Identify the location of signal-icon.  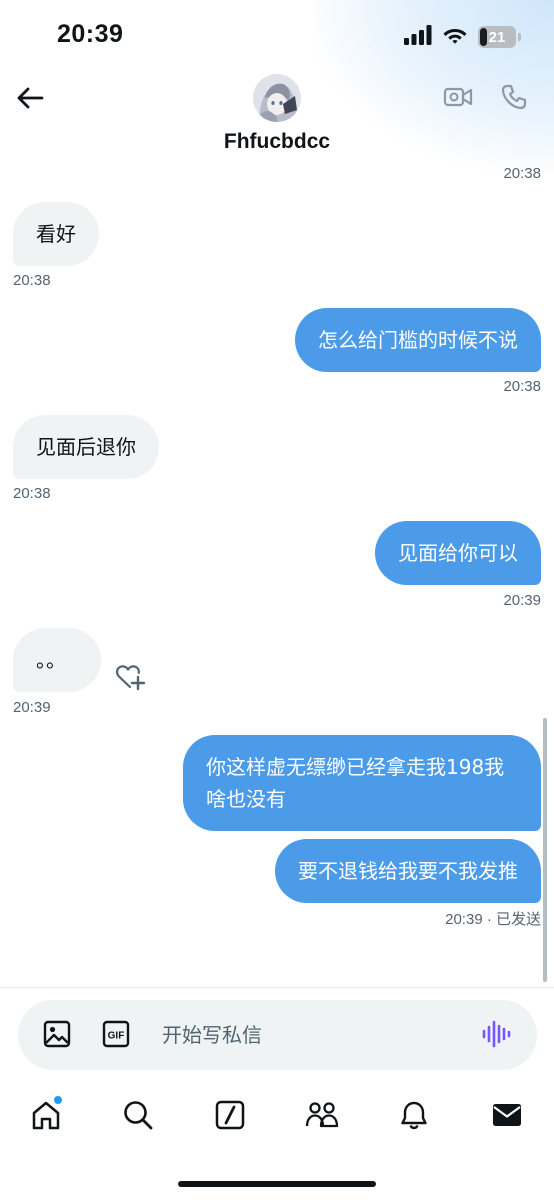
(418, 37).